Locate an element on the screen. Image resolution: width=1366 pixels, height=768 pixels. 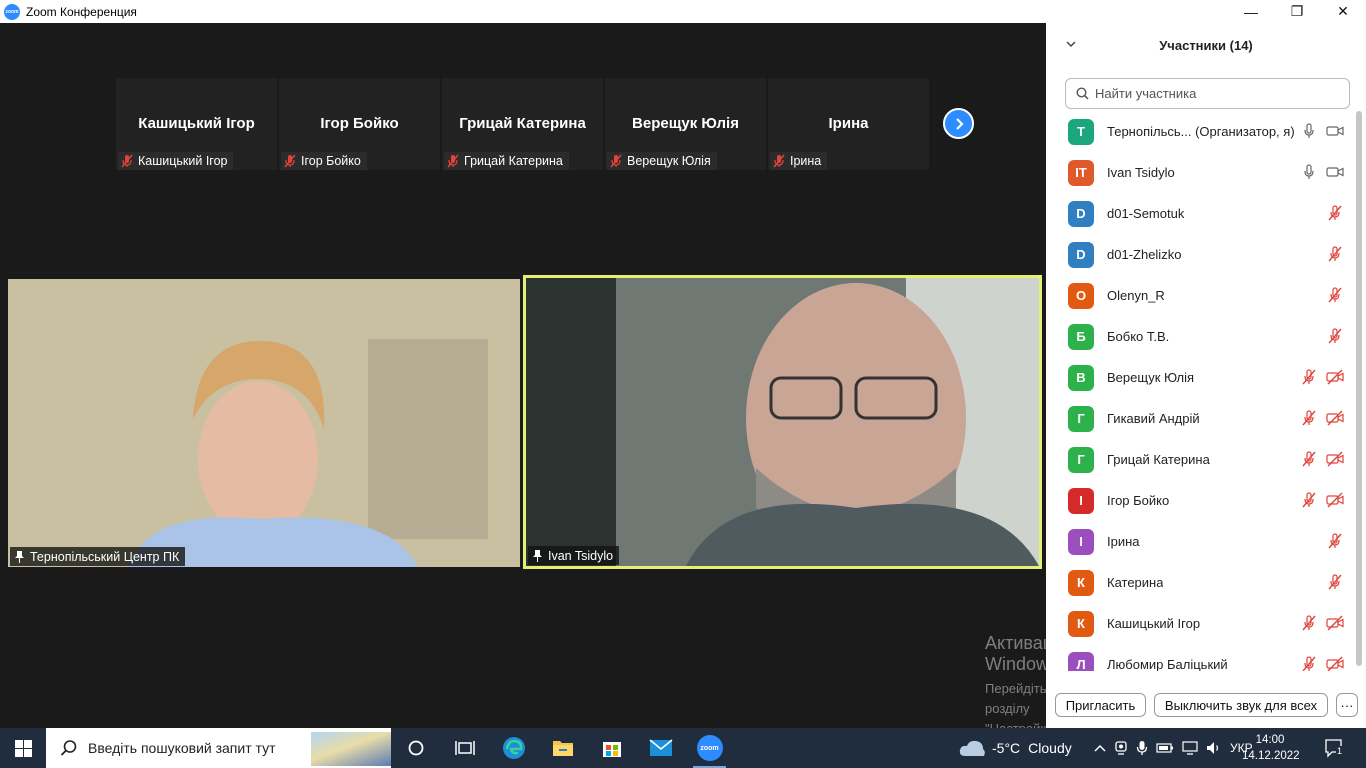
participant-row: Т Тернопільсь... (Организатор, я) is located at coordinates (1201, 131).